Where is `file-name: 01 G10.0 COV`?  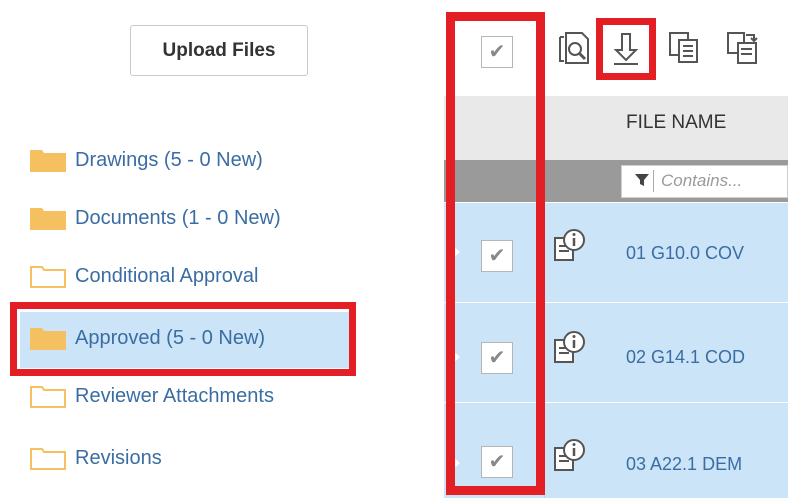
file-name: 01 G10.0 COV is located at coordinates (685, 253).